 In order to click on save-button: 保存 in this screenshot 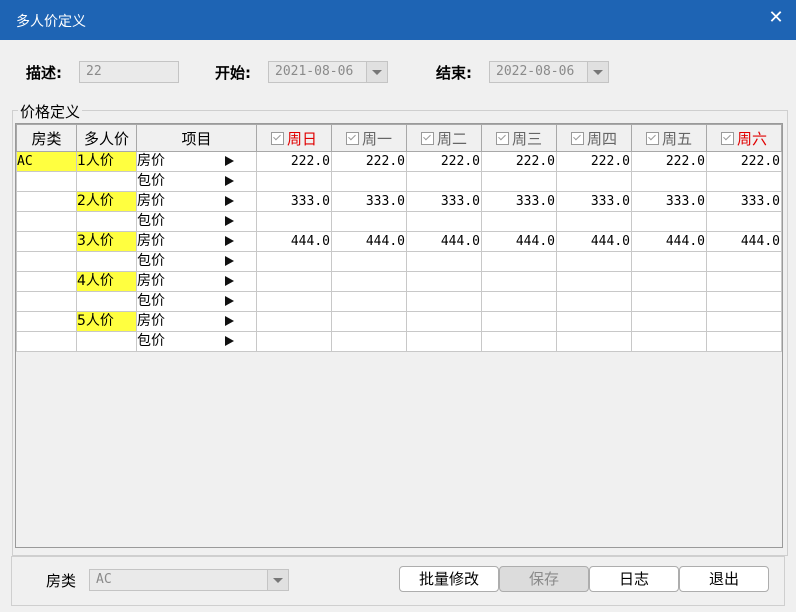, I will do `click(544, 579)`.